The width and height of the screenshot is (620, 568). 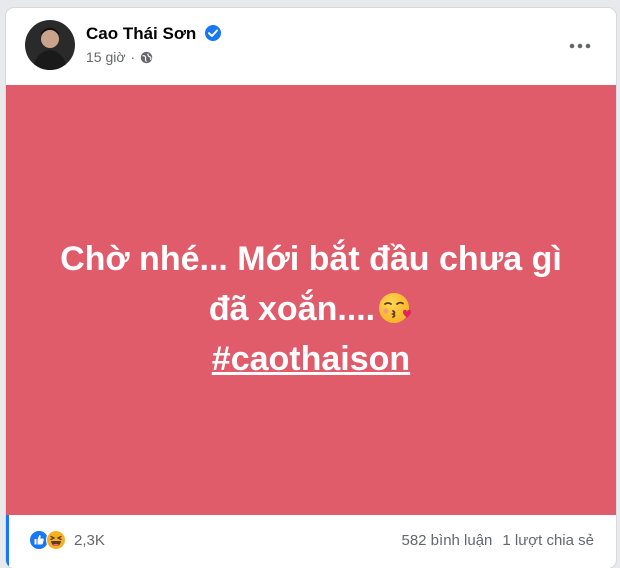 I want to click on reactions-summary: 2,3K, so click(x=67, y=540).